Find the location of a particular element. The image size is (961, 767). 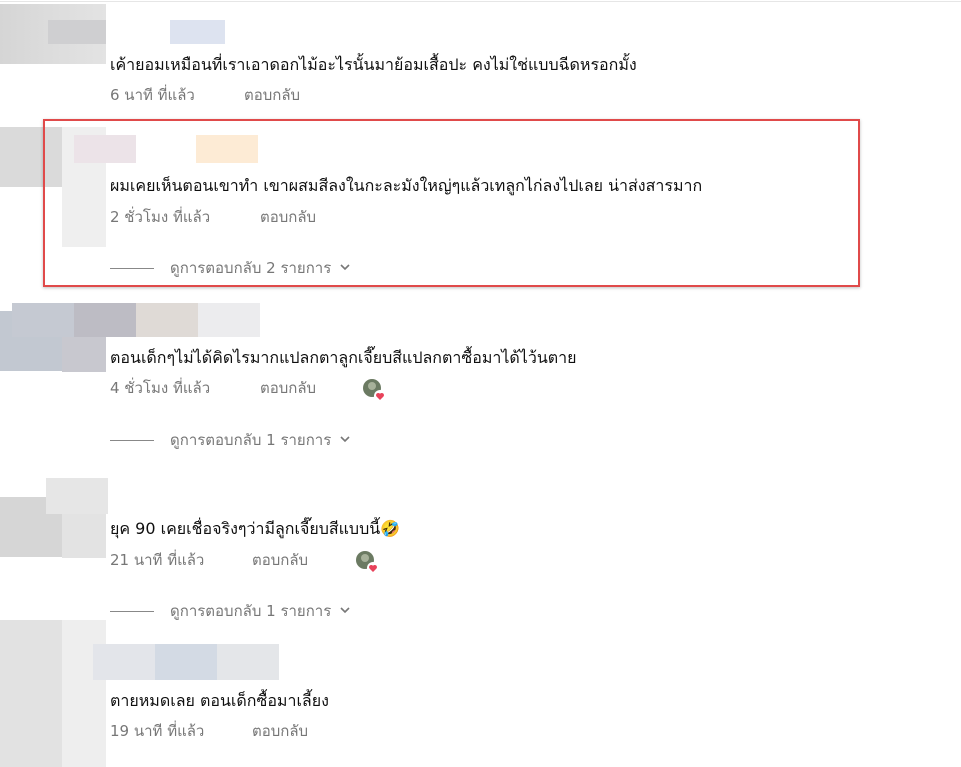

top-divider is located at coordinates (480, 1).